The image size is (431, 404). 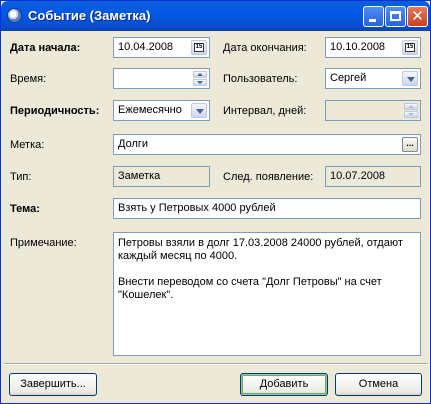 I want to click on periodicity-label: Периодичность:, so click(x=55, y=111).